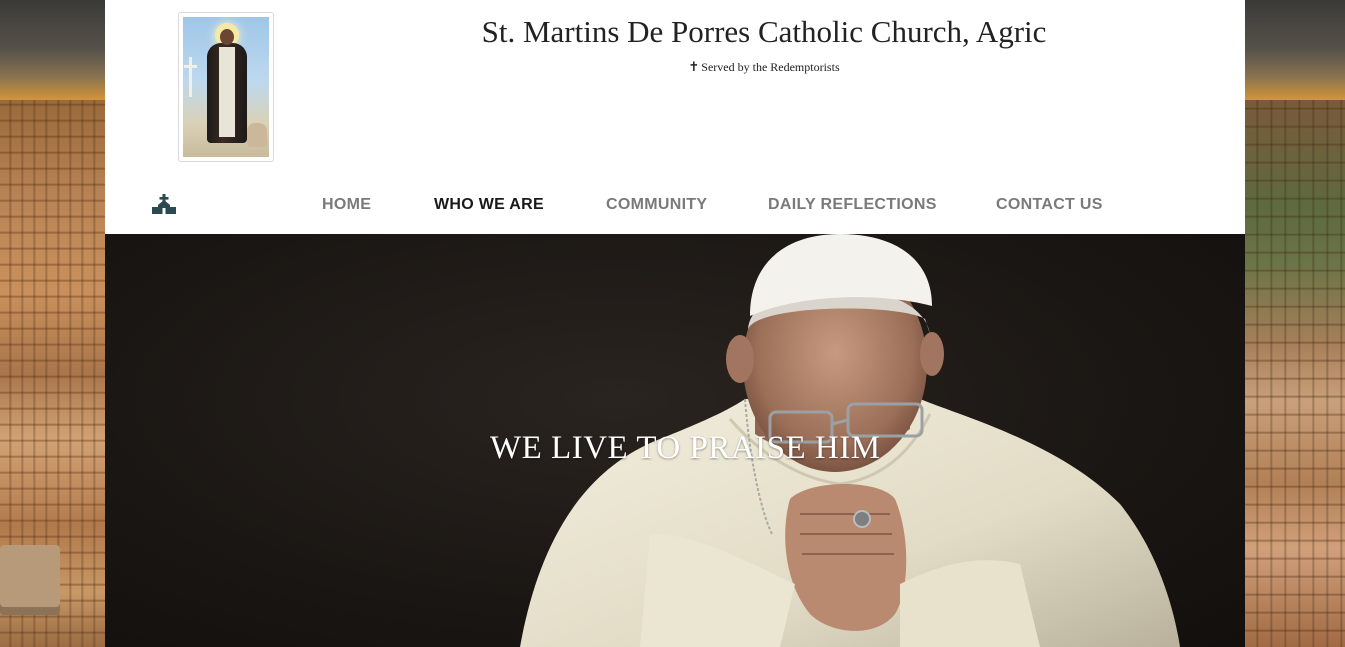 The width and height of the screenshot is (1345, 647). What do you see at coordinates (52, 323) in the screenshot?
I see `background-city-left` at bounding box center [52, 323].